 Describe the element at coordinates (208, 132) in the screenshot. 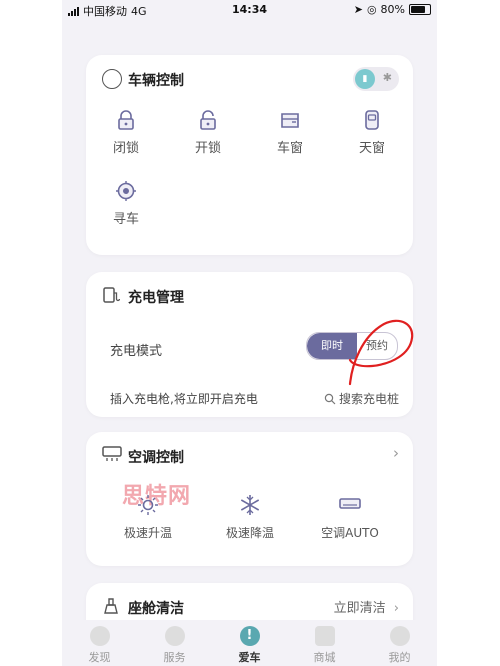

I see `unlock-button: 开锁` at that location.